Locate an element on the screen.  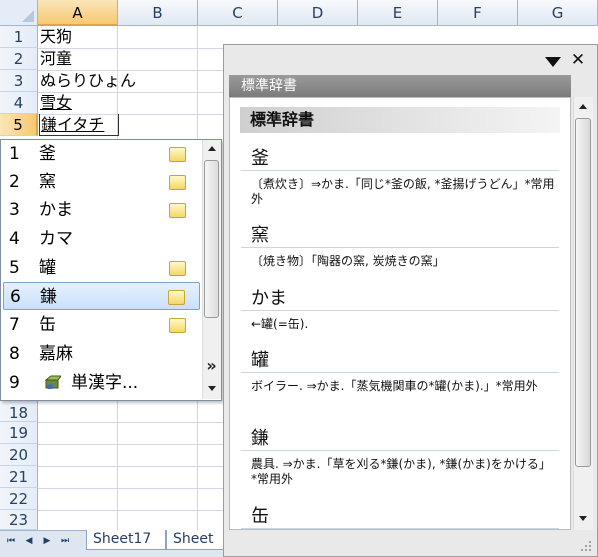
candidate-item-4: 4 カマ is located at coordinates (101, 239).